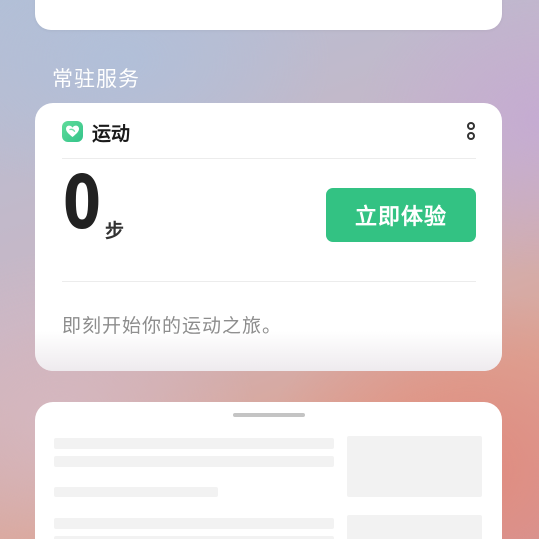 This screenshot has height=539, width=539. What do you see at coordinates (401, 215) in the screenshot?
I see `try-now-button: 立即体验` at bounding box center [401, 215].